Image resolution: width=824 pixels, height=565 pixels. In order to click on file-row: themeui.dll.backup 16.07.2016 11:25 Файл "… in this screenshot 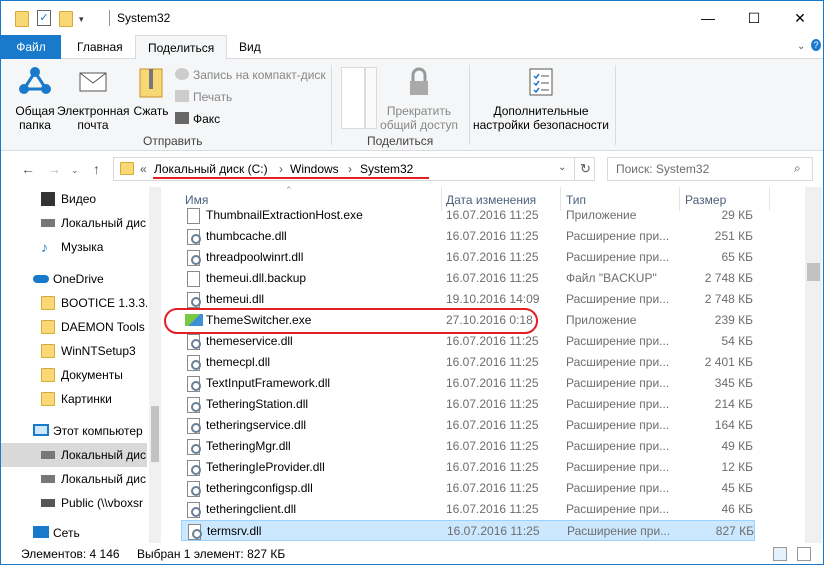, I will do `click(468, 278)`.